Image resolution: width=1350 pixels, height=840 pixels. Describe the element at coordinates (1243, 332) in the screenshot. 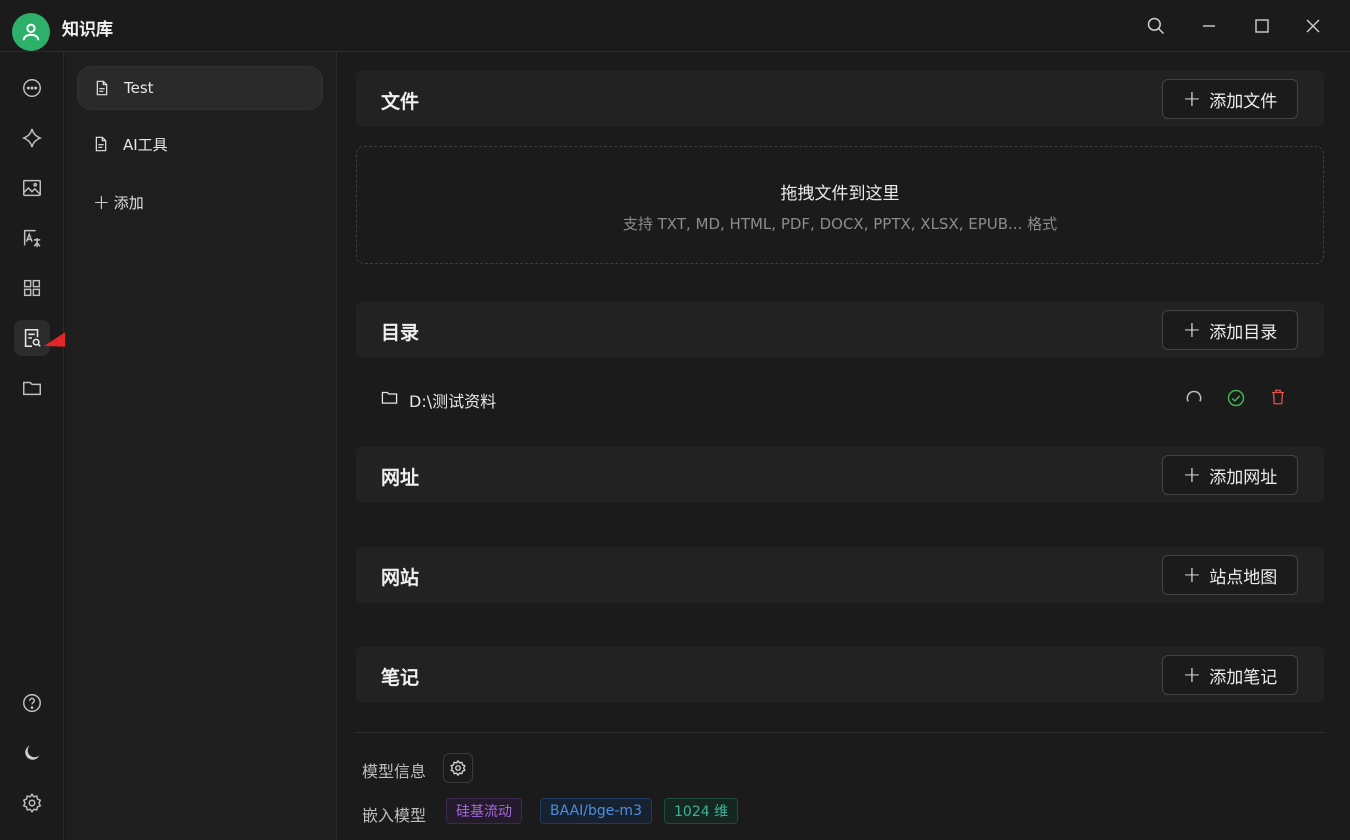

I see `button-label: 添加目录` at that location.